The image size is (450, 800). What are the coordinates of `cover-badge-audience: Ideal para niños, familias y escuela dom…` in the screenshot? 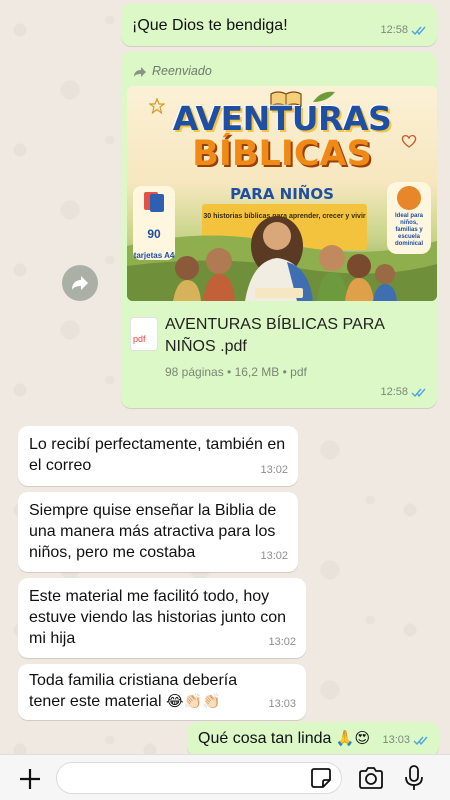 It's located at (409, 218).